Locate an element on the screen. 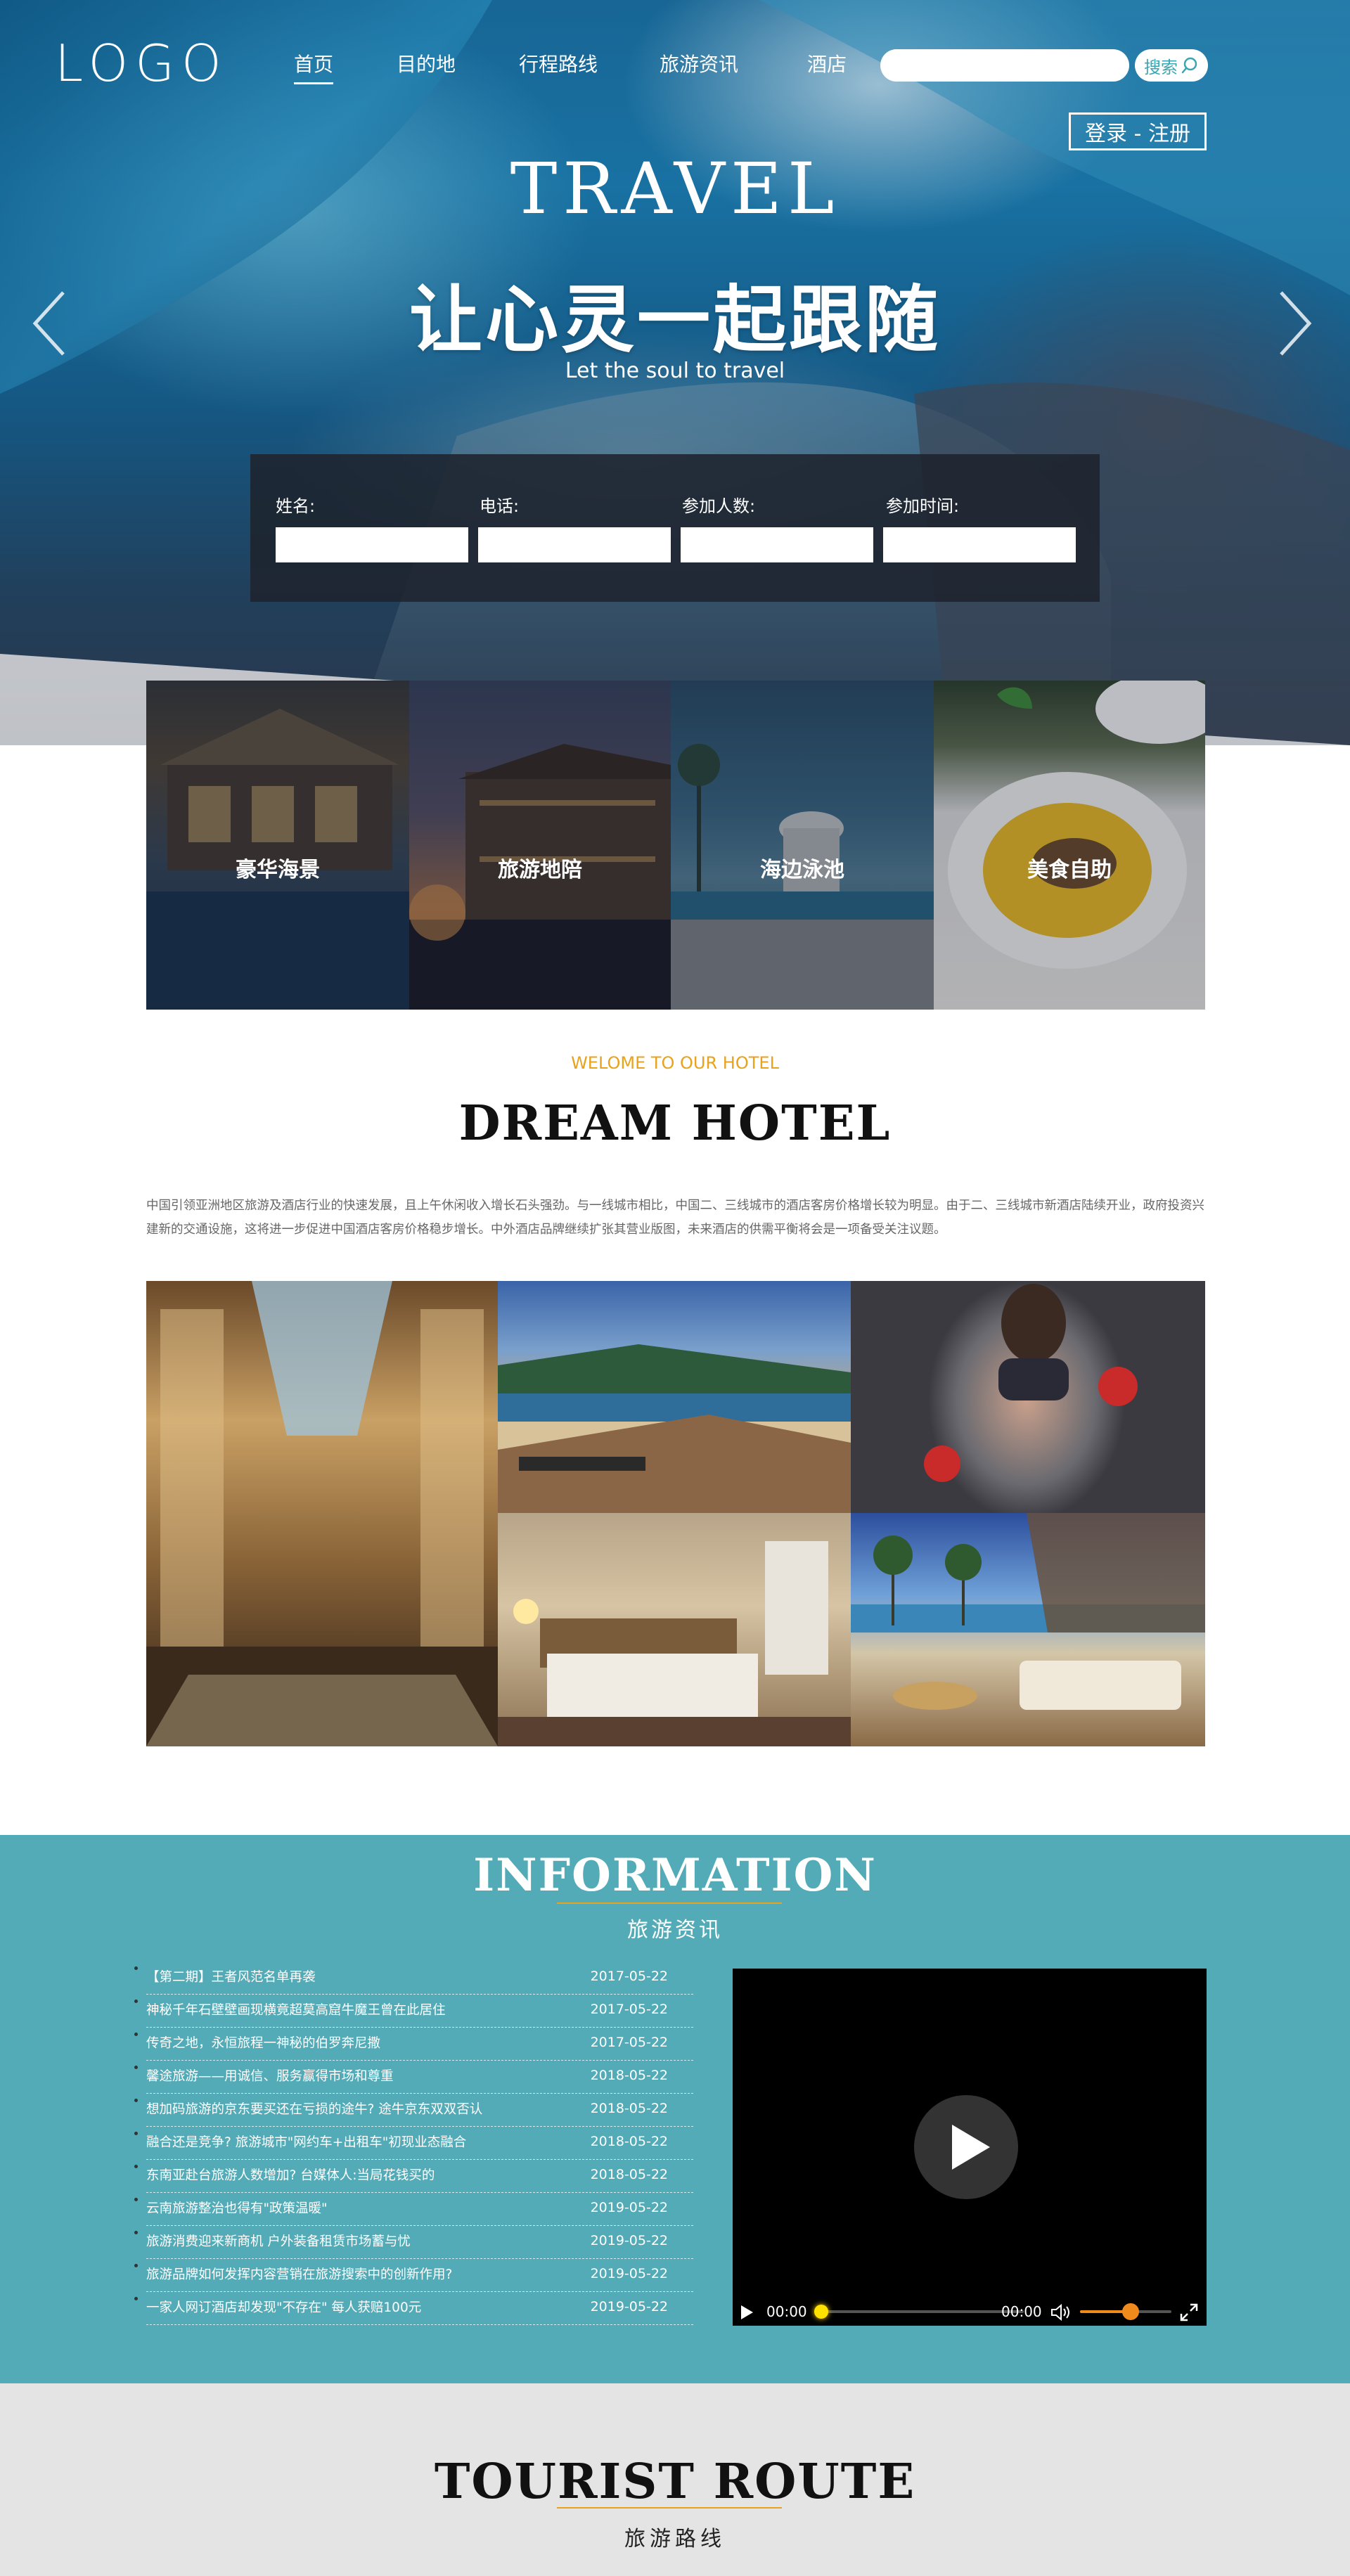 Image resolution: width=1350 pixels, height=2576 pixels. news-title: 东南亚赴台旅游人数增加? 台媒体人:当局花钱买的 is located at coordinates (290, 2175).